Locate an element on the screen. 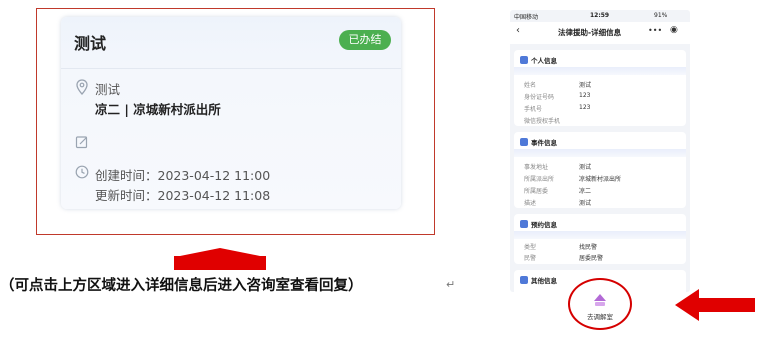  row: 描述 测试 is located at coordinates (558, 203).